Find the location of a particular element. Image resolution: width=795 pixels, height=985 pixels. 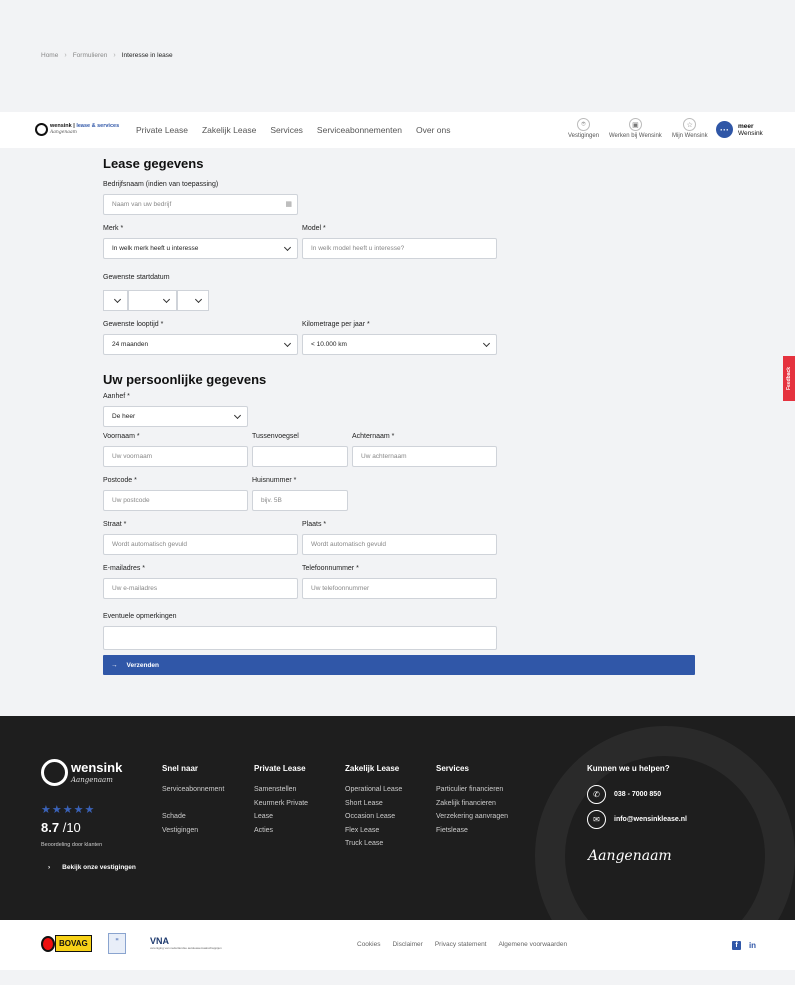

meer-sub: Wensink is located at coordinates (750, 133).